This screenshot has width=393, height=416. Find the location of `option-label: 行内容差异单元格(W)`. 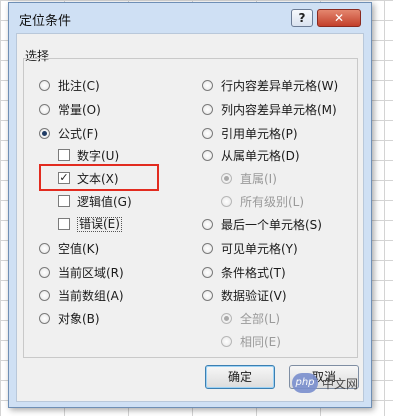

option-label: 行内容差异单元格(W) is located at coordinates (280, 85).